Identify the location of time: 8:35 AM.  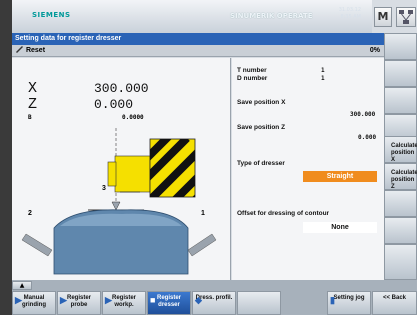
(350, 17).